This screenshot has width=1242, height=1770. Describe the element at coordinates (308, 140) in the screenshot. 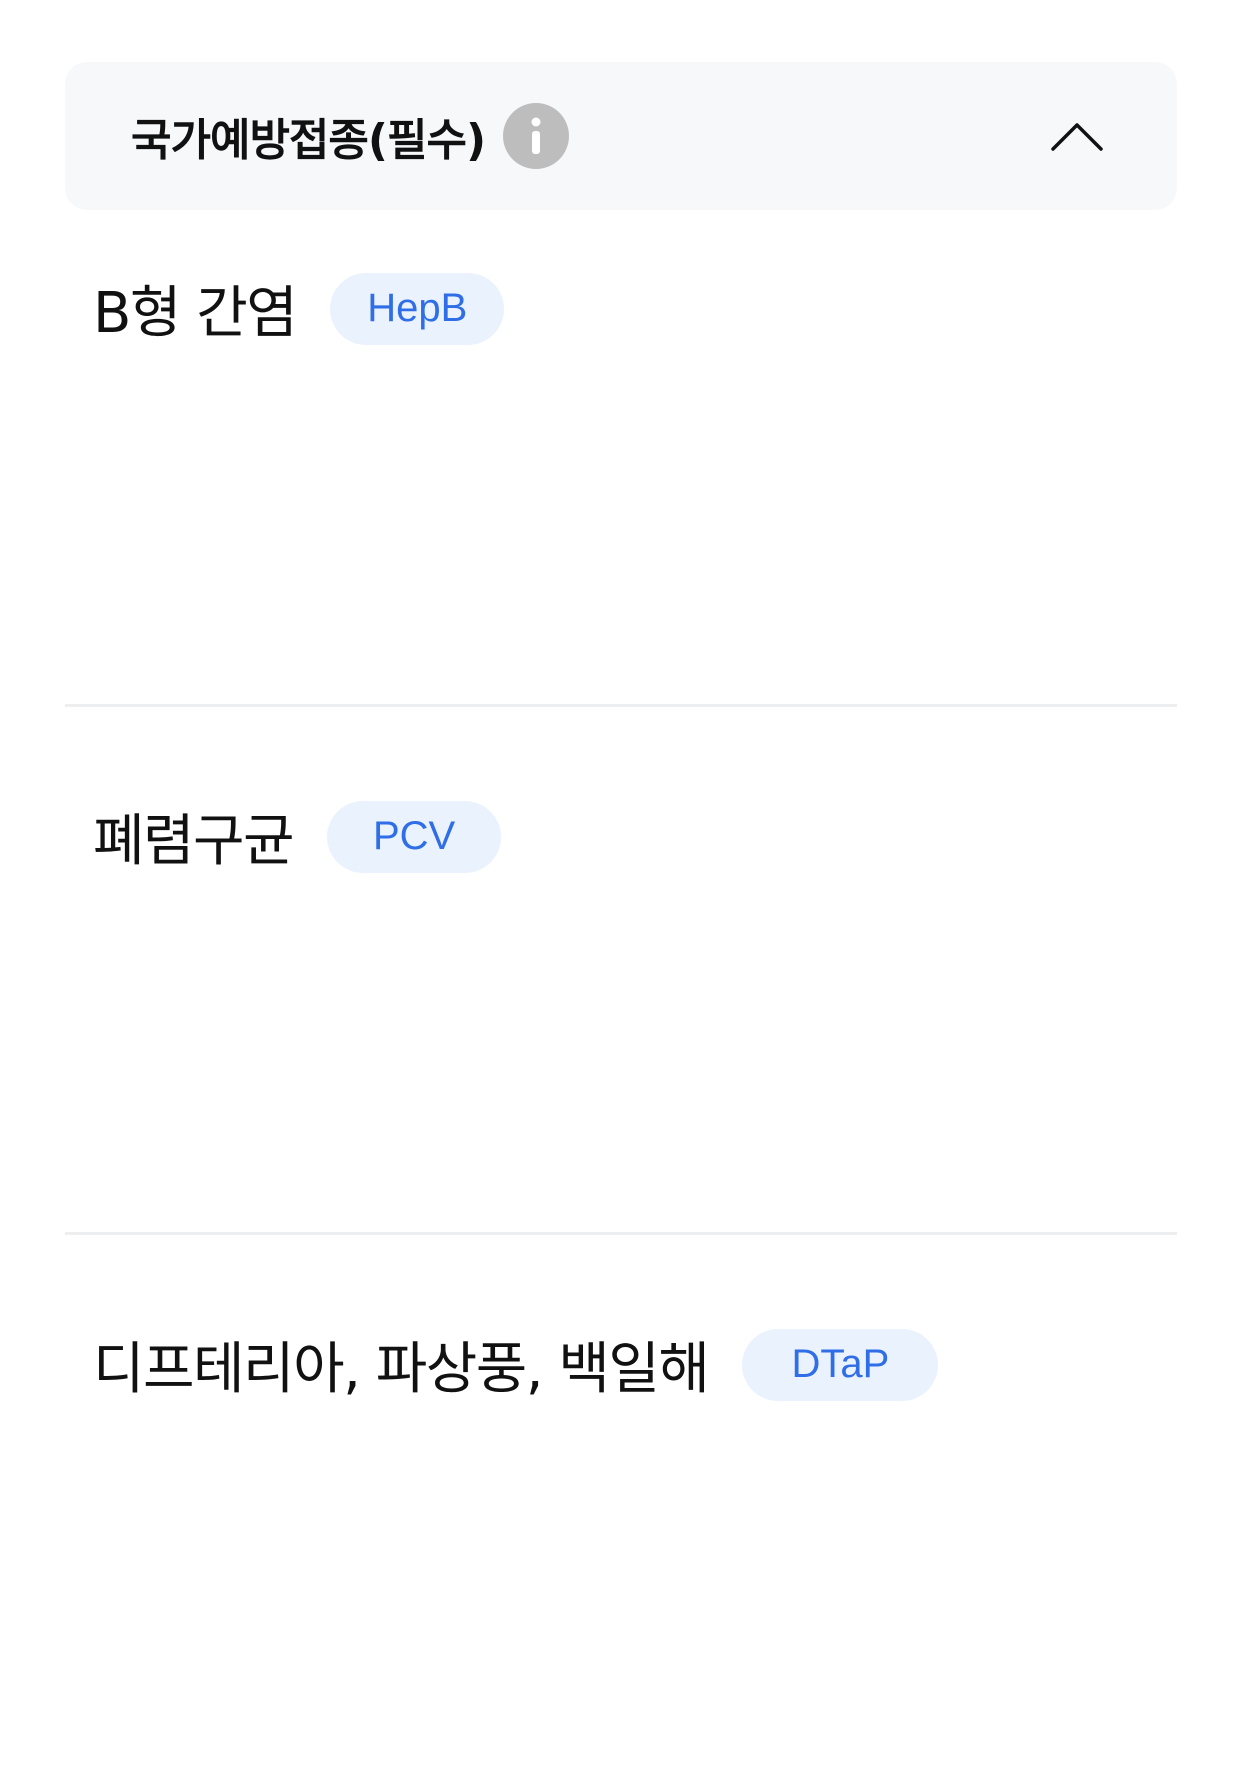

I see `section-title: 국가예방접종(필수)` at that location.